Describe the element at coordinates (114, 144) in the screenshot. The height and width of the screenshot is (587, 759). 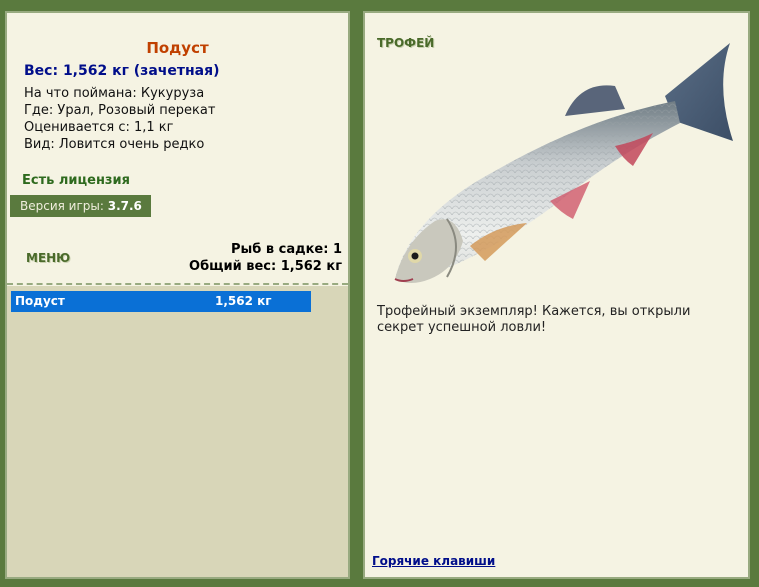
I see `rarity-info: Вид: Ловится очень редко` at that location.